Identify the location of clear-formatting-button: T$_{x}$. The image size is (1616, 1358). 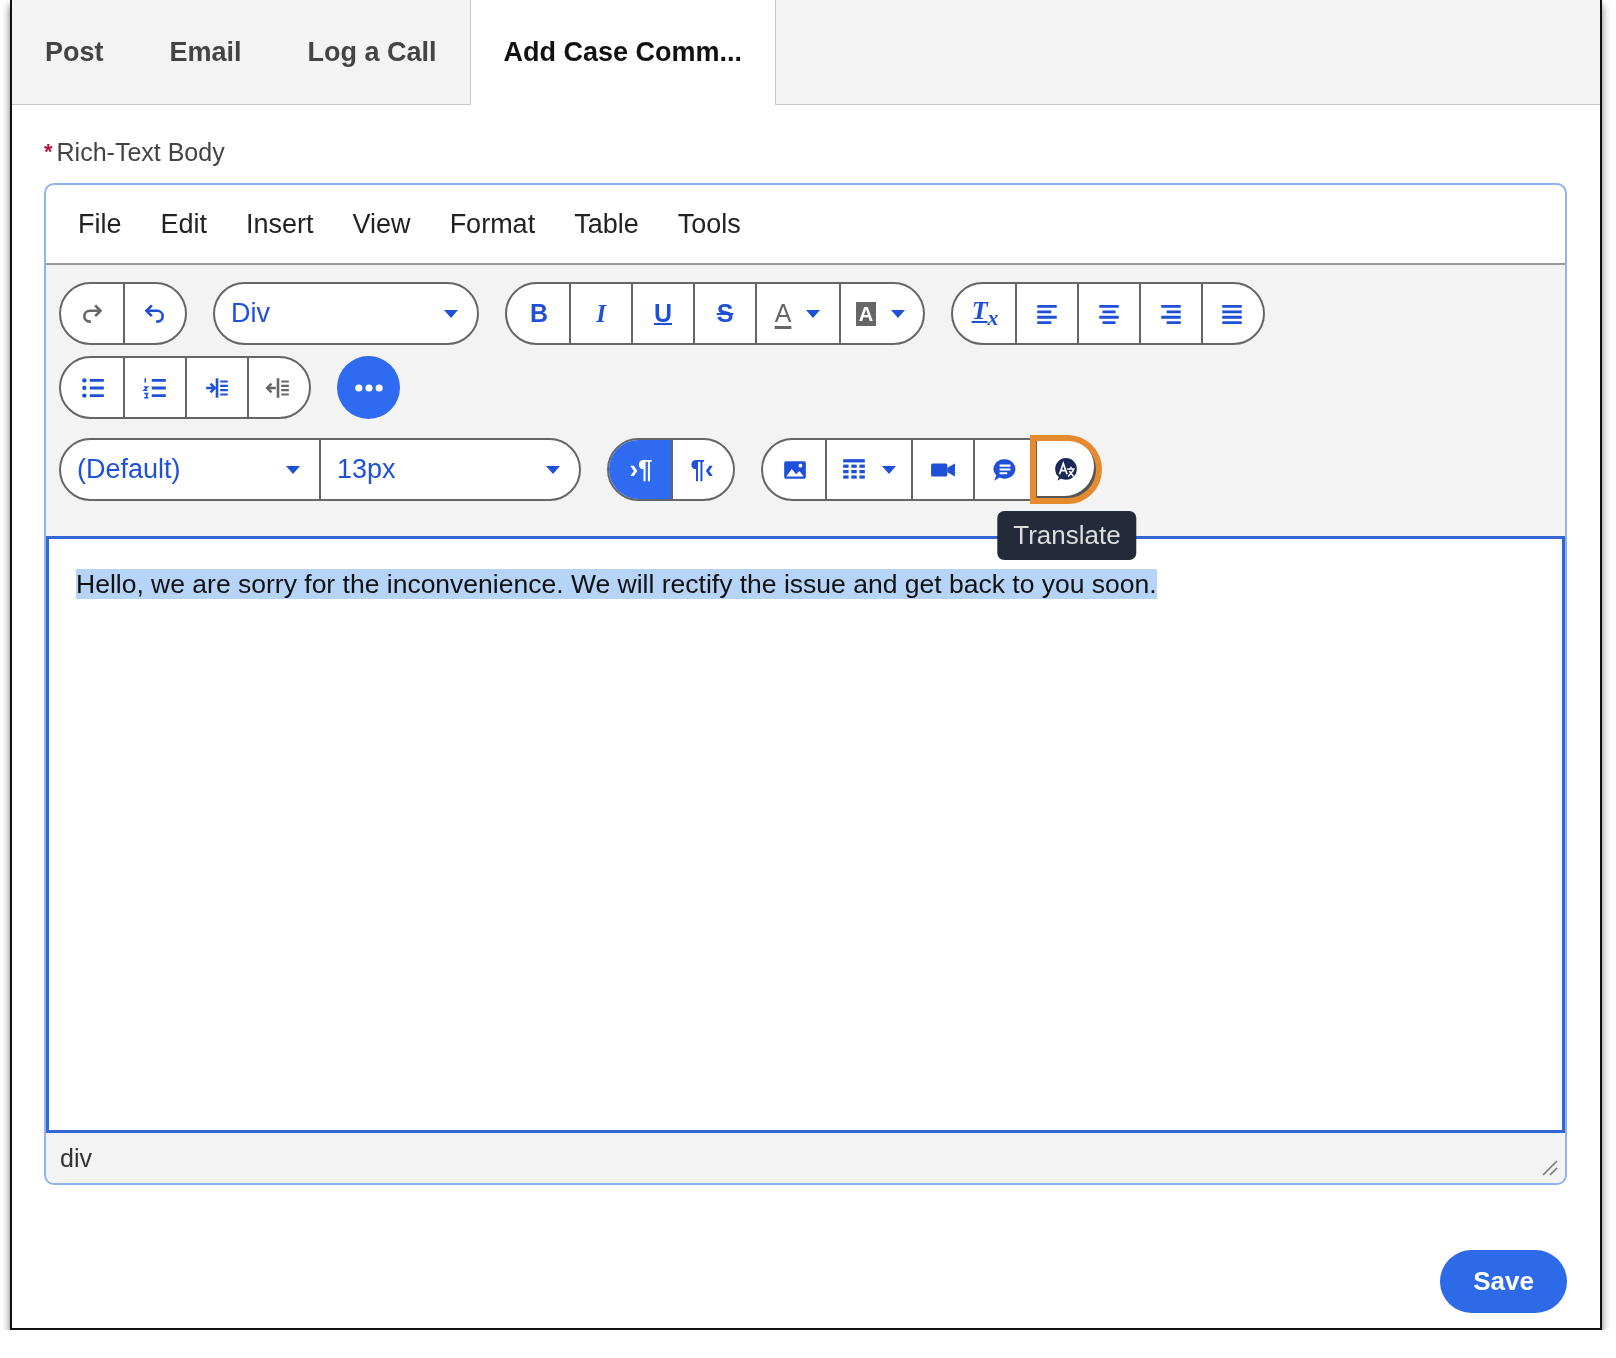
(984, 313).